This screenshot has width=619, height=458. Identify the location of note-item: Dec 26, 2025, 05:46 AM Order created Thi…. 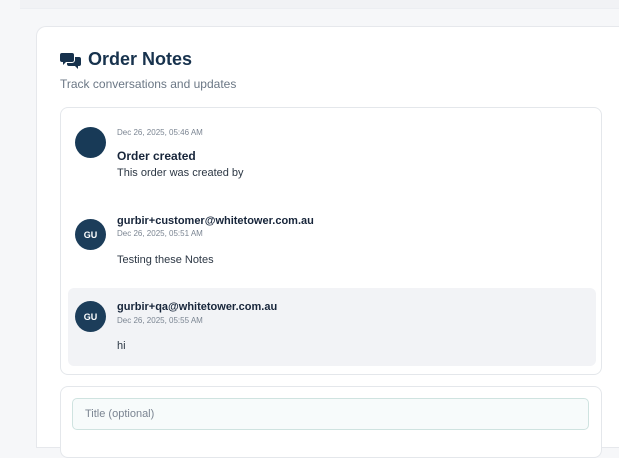
(332, 151).